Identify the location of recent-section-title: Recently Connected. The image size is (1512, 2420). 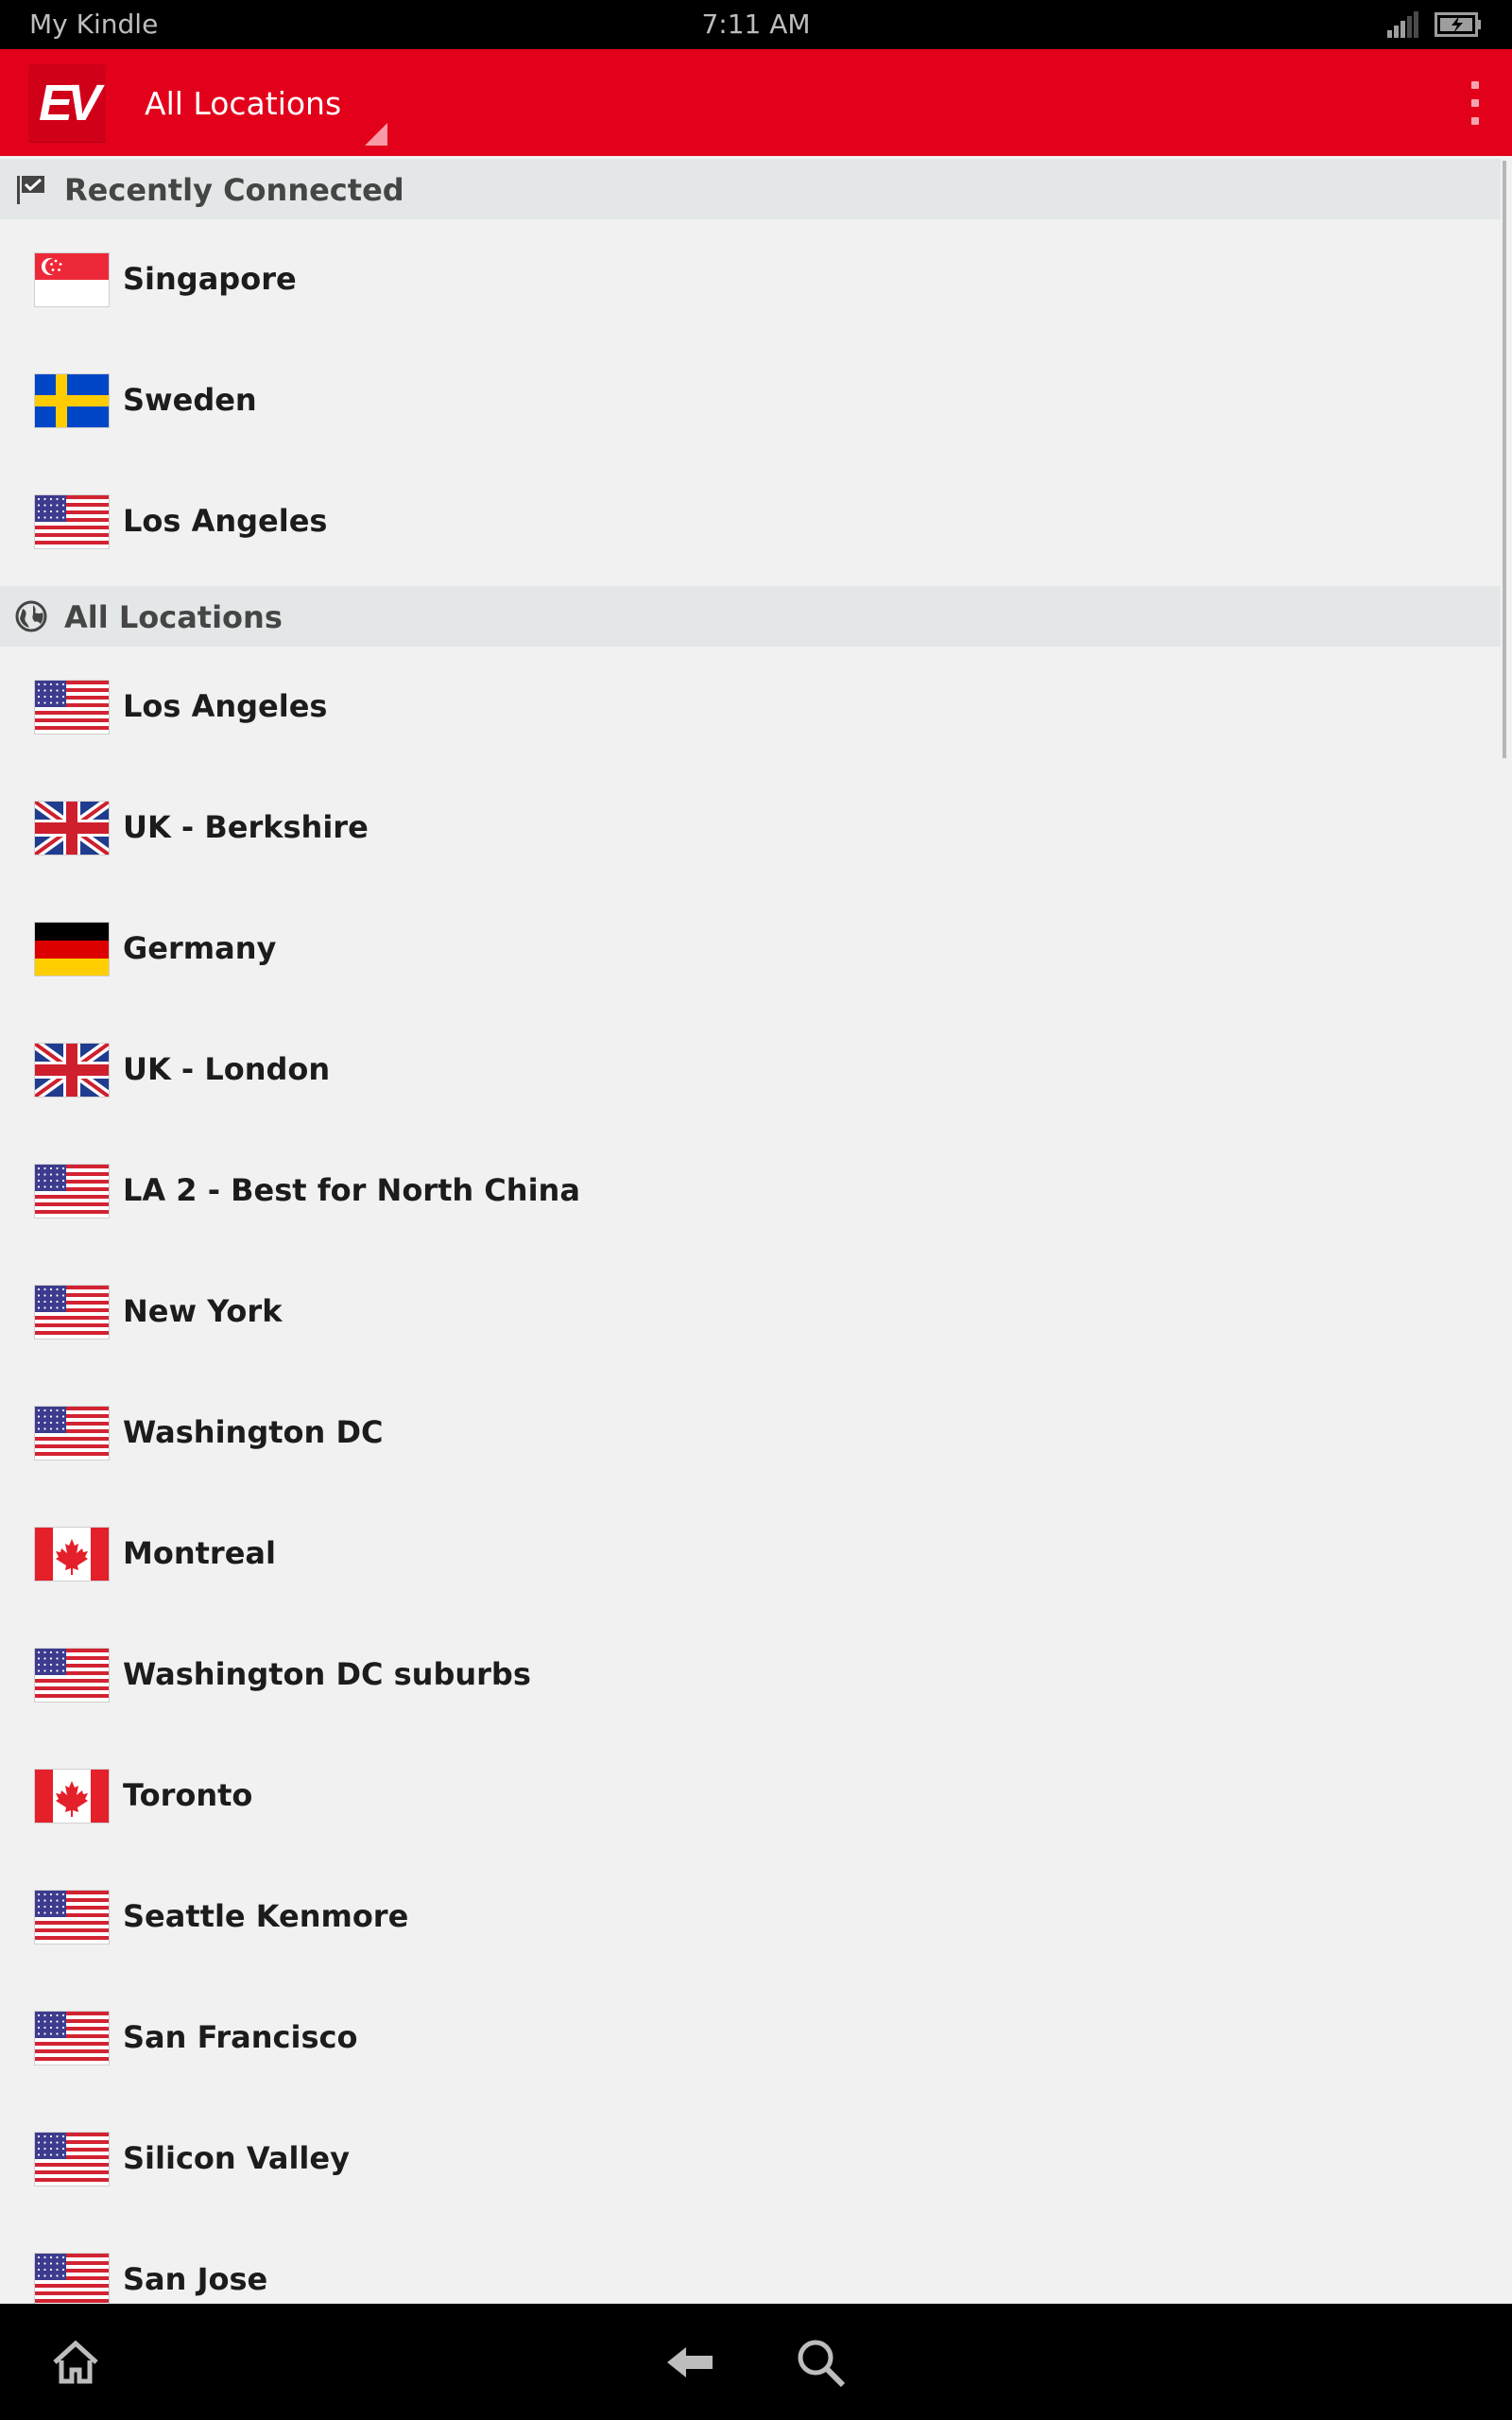
(234, 190).